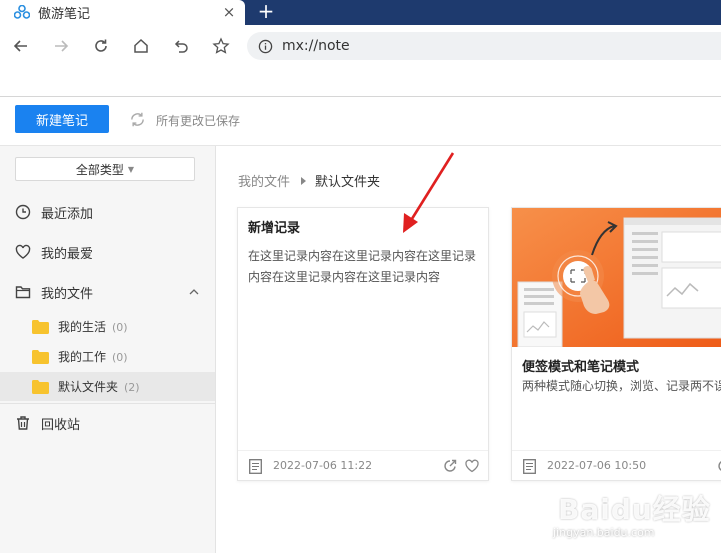 The height and width of the screenshot is (553, 721). I want to click on baidu-watermark: Baidu经验 jingyan.baidu.com, so click(637, 518).